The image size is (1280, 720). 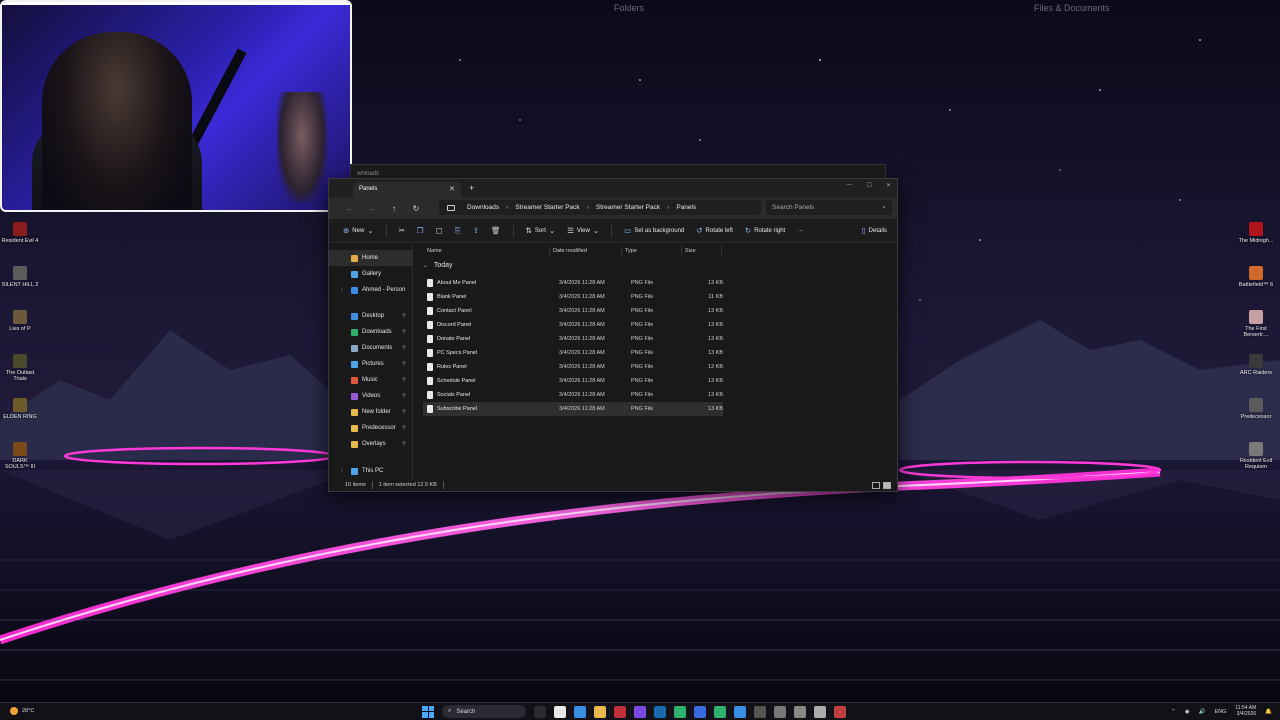 What do you see at coordinates (370, 316) in the screenshot?
I see `sidebar-item-desktop: Desktop ⚲` at bounding box center [370, 316].